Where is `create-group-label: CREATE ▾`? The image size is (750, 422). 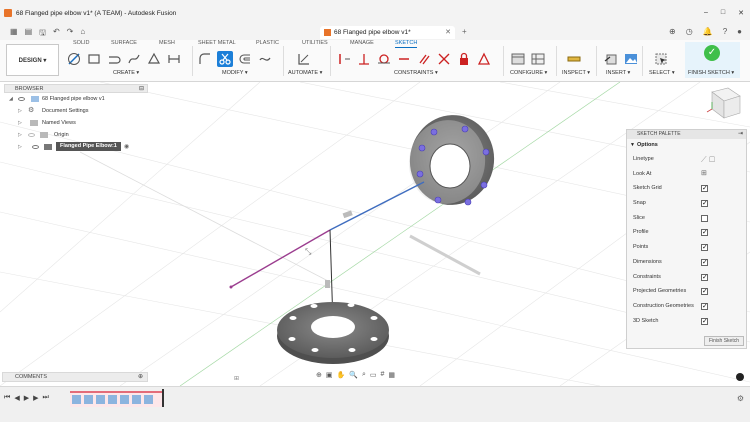
create-group-label: CREATE ▾ is located at coordinates (126, 73).